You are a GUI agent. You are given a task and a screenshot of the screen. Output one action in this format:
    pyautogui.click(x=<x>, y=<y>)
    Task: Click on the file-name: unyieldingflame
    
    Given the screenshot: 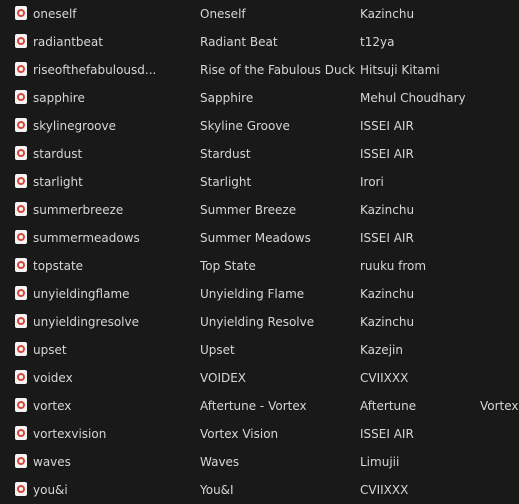 What is the action you would take?
    pyautogui.click(x=81, y=294)
    